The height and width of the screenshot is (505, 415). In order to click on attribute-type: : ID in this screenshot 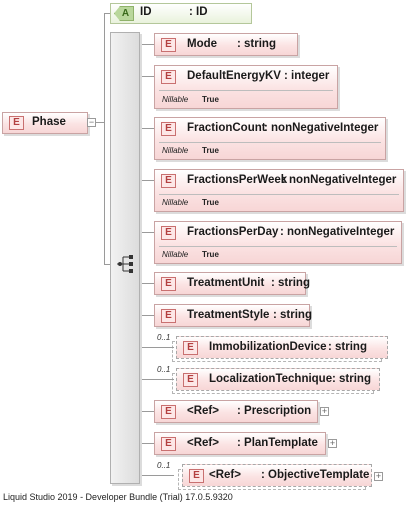, I will do `click(198, 12)`.